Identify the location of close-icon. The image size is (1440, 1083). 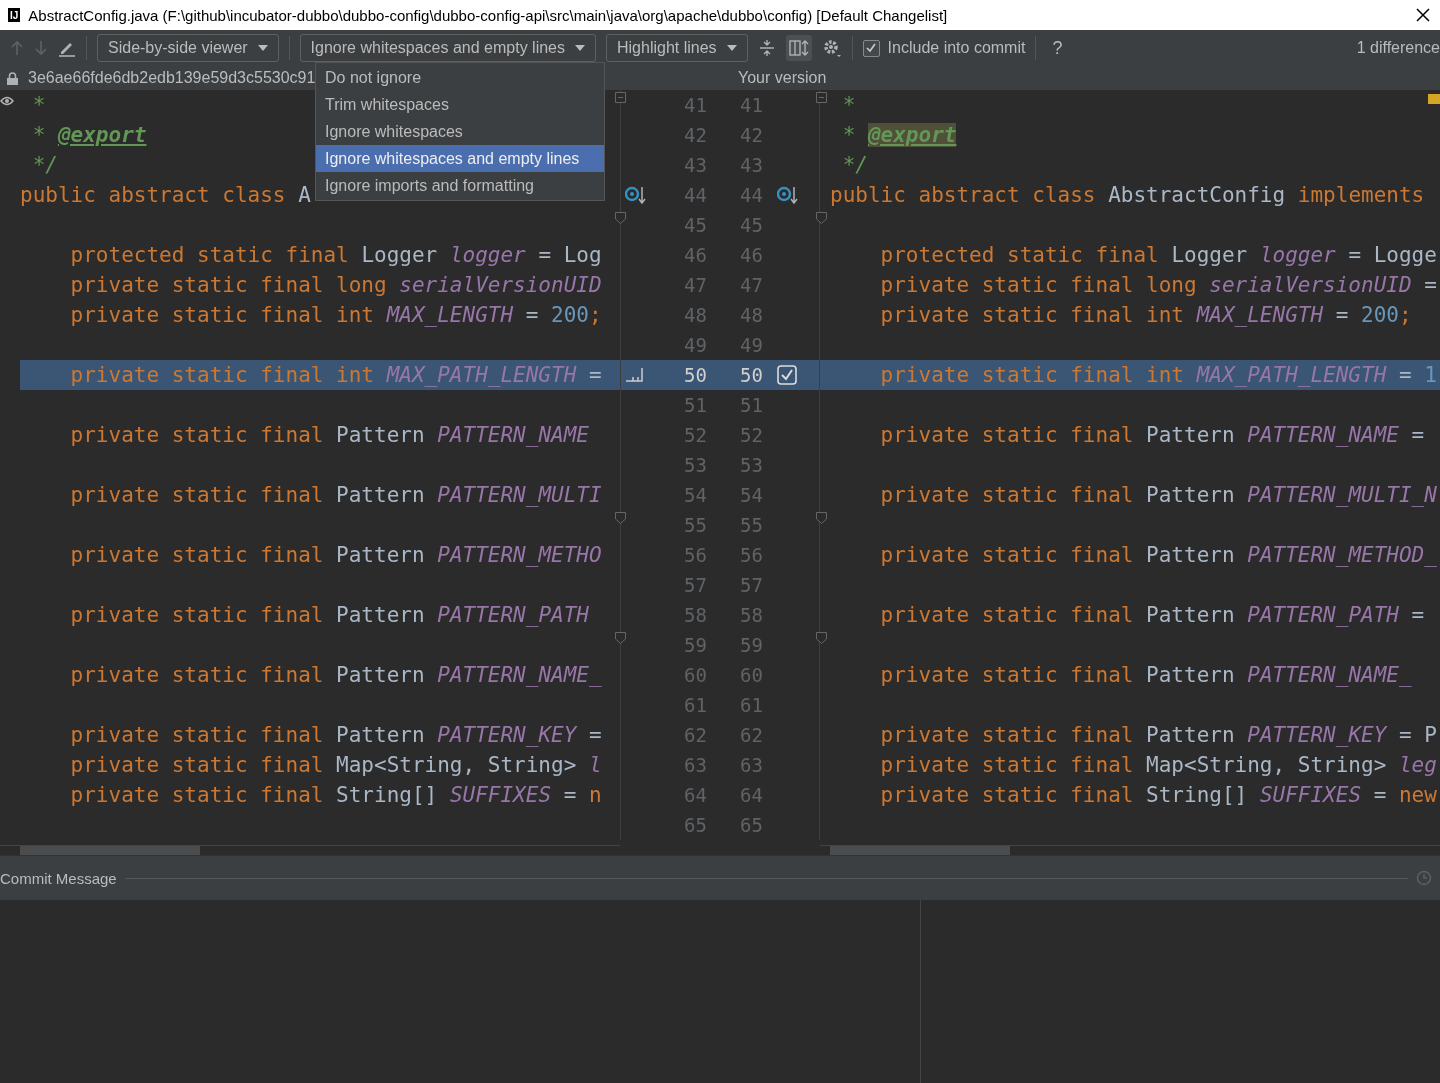
(1423, 15).